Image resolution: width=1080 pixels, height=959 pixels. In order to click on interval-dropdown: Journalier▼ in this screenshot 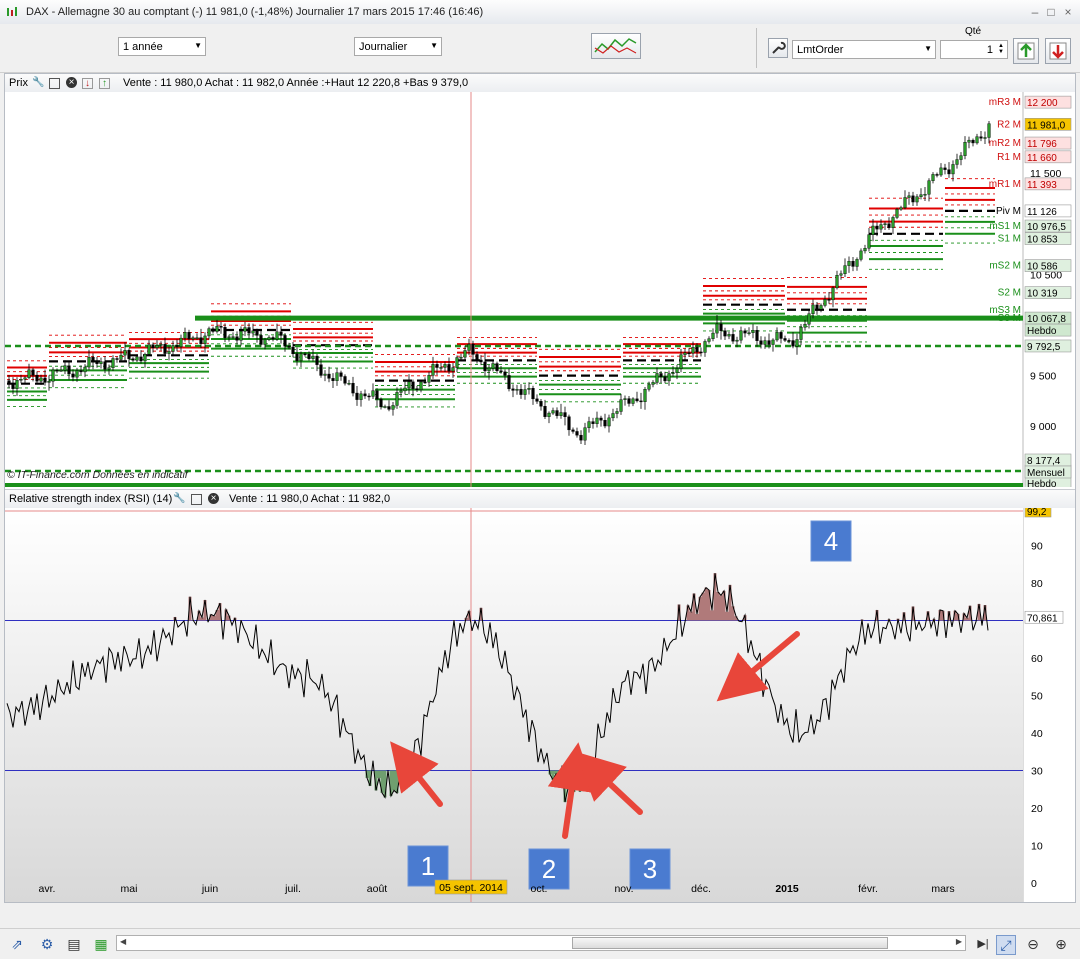, I will do `click(398, 46)`.